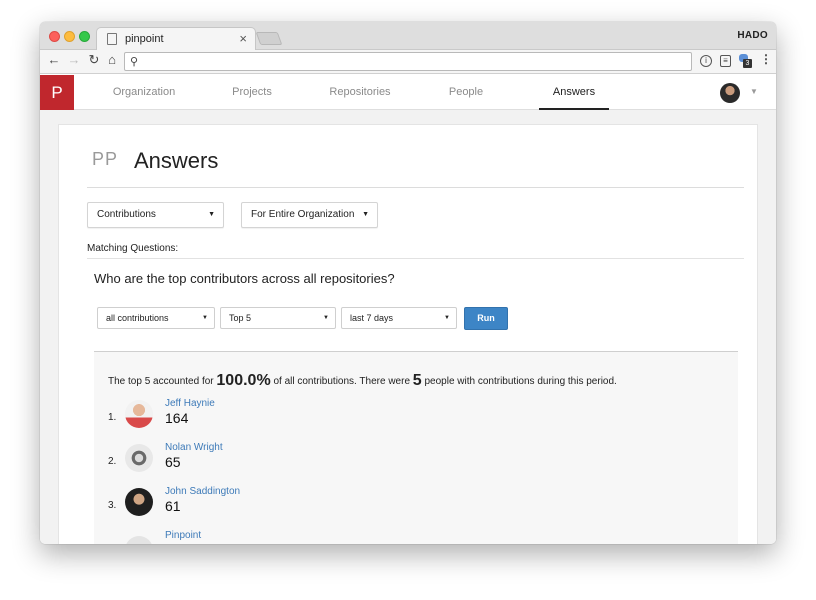 The height and width of the screenshot is (600, 816). I want to click on forward-arrow-icon: →, so click(74, 59).